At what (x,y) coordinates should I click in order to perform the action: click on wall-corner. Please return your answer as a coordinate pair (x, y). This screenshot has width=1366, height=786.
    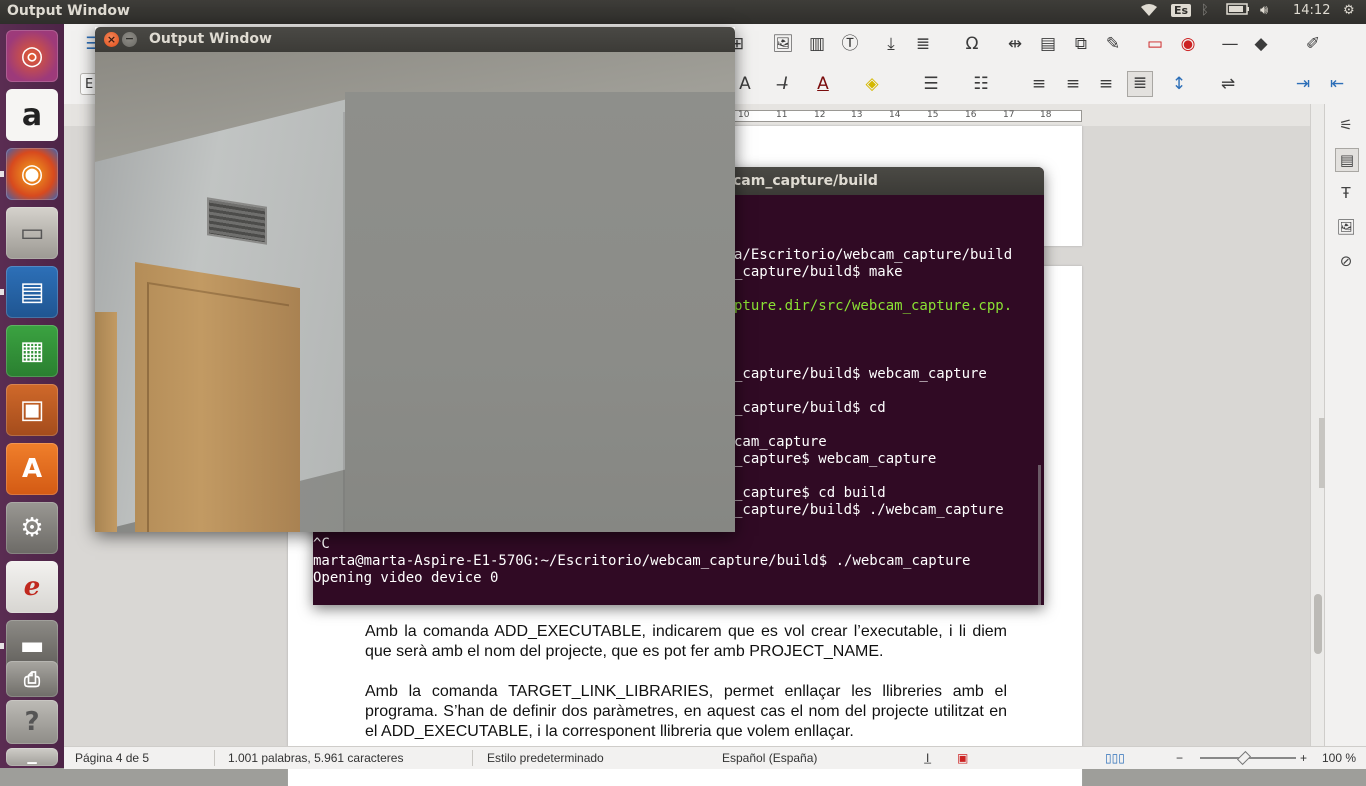
    Looking at the image, I should click on (344, 322).